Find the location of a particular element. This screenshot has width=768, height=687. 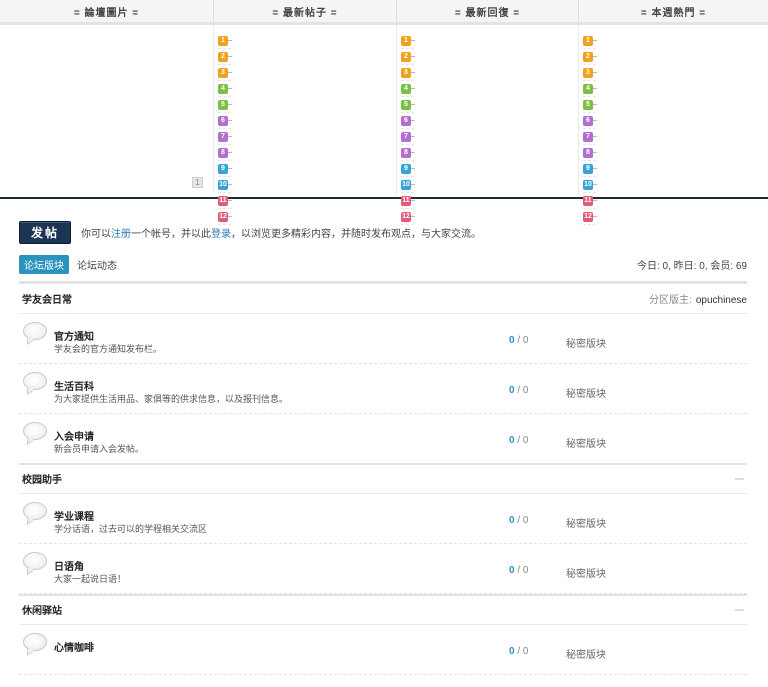

rank-badge: 9 is located at coordinates (406, 168).